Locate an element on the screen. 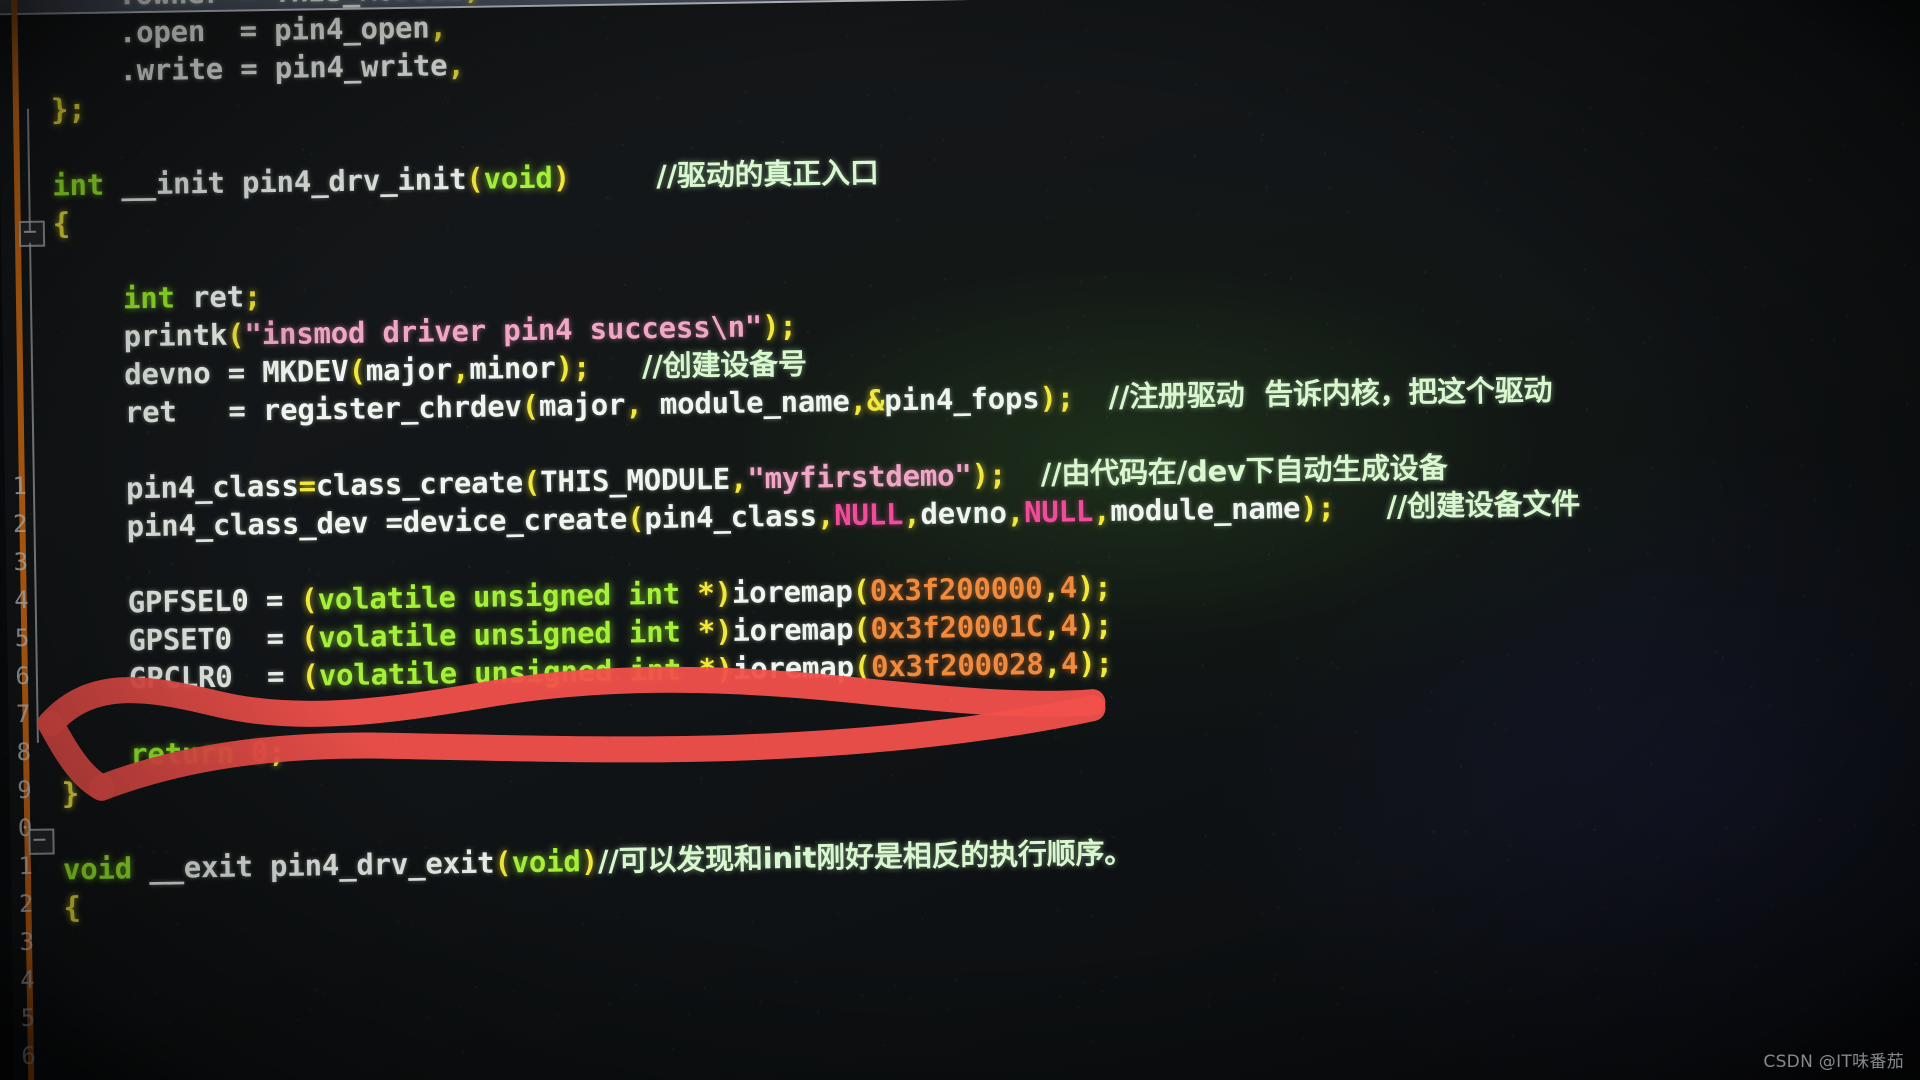  code-token: & is located at coordinates (875, 400).